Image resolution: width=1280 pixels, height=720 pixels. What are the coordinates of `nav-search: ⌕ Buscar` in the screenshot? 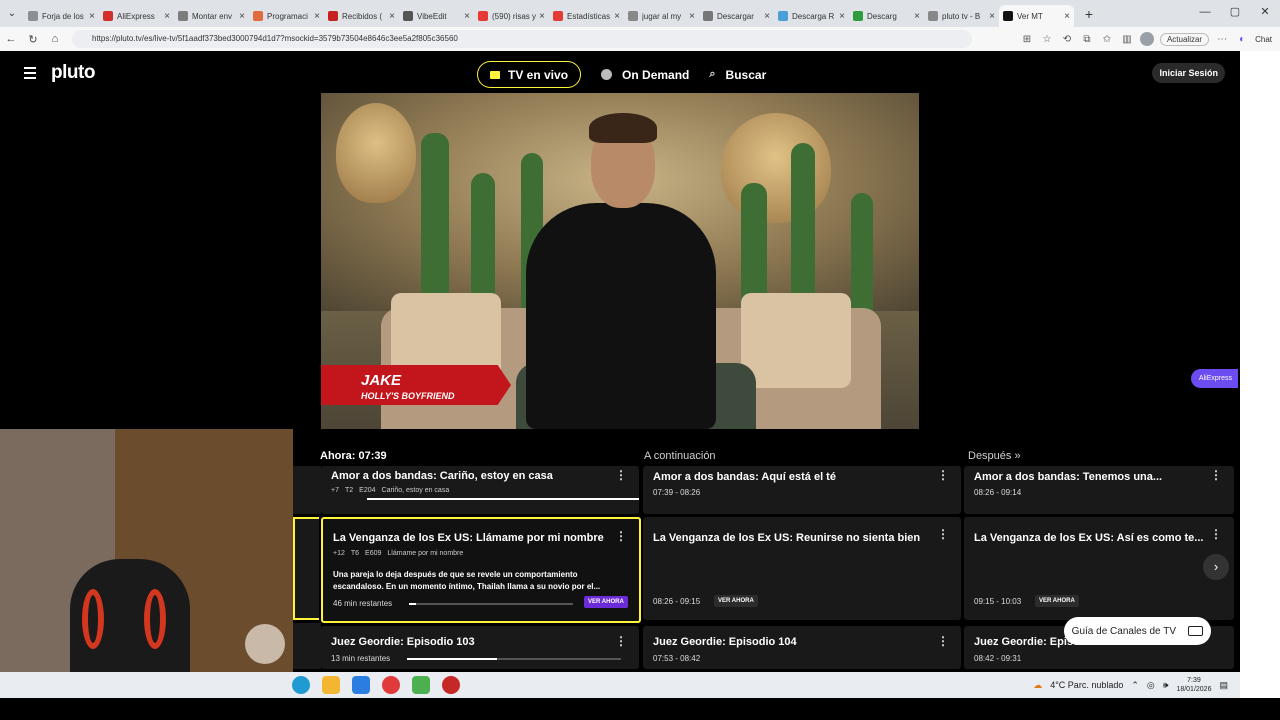 It's located at (737, 75).